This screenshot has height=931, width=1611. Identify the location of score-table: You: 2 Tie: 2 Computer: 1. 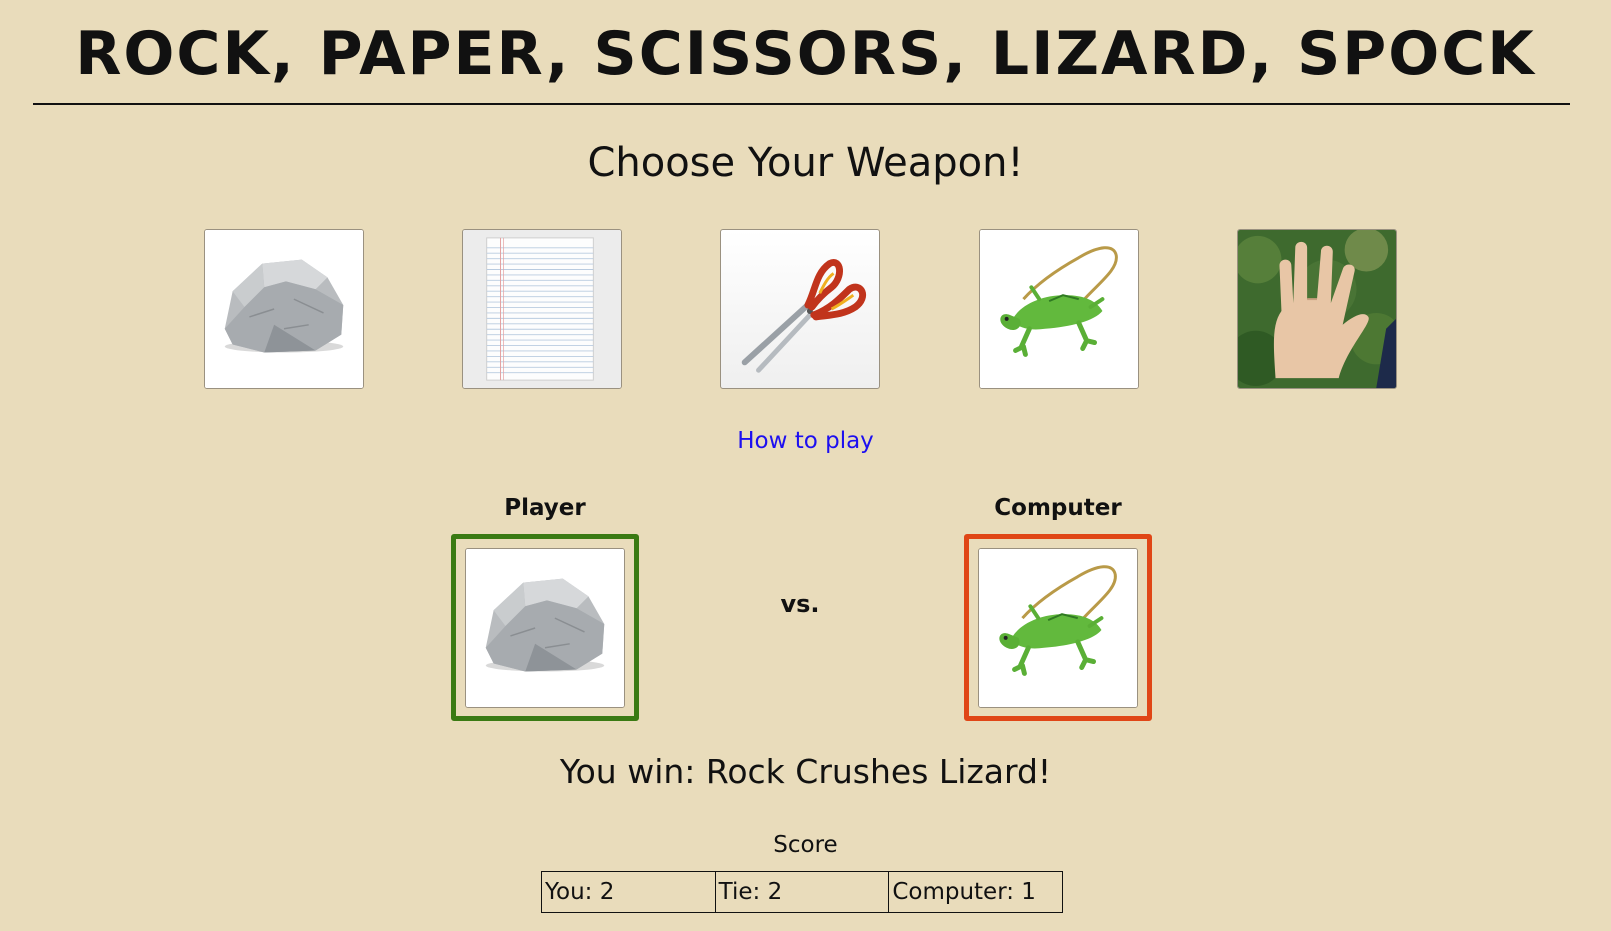
(802, 892).